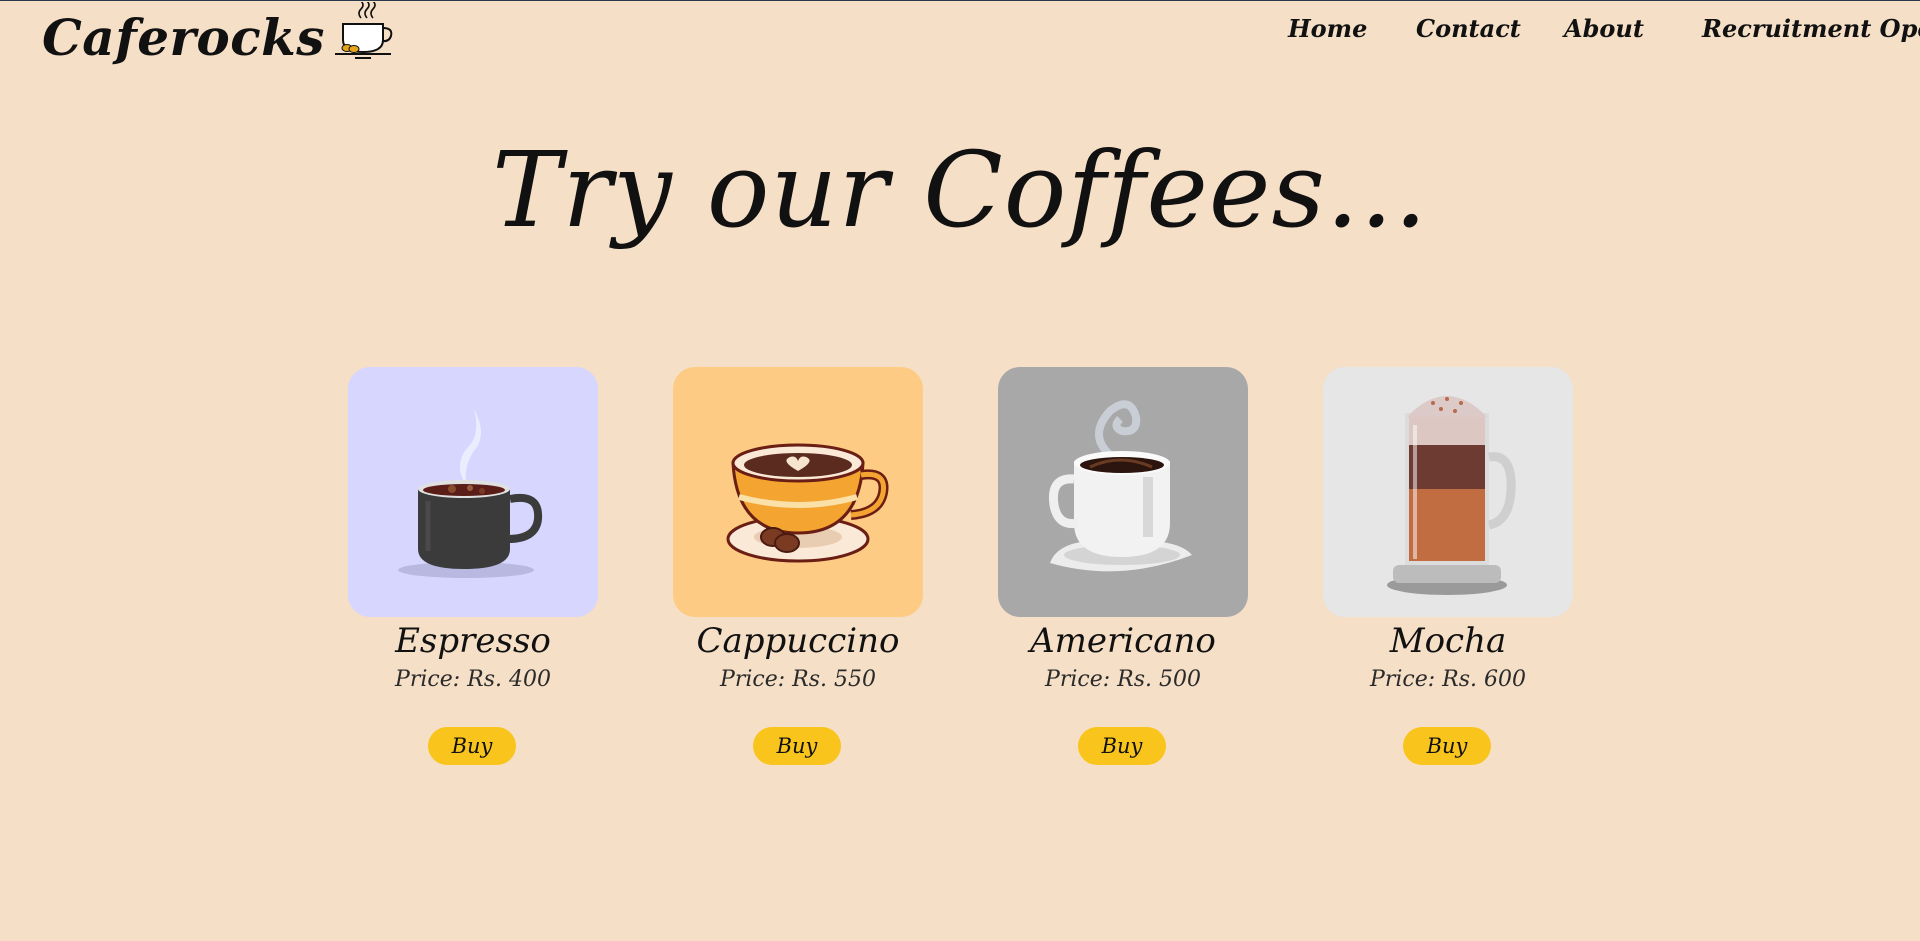  I want to click on nav-contact-link: Contact, so click(1468, 28).